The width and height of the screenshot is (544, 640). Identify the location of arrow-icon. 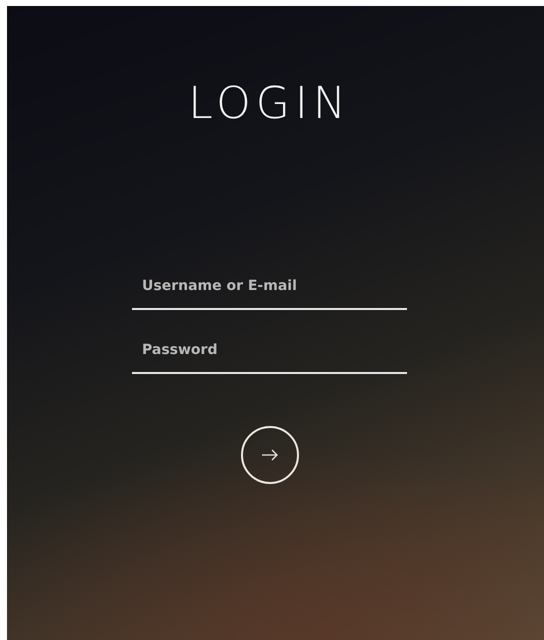
(269, 455).